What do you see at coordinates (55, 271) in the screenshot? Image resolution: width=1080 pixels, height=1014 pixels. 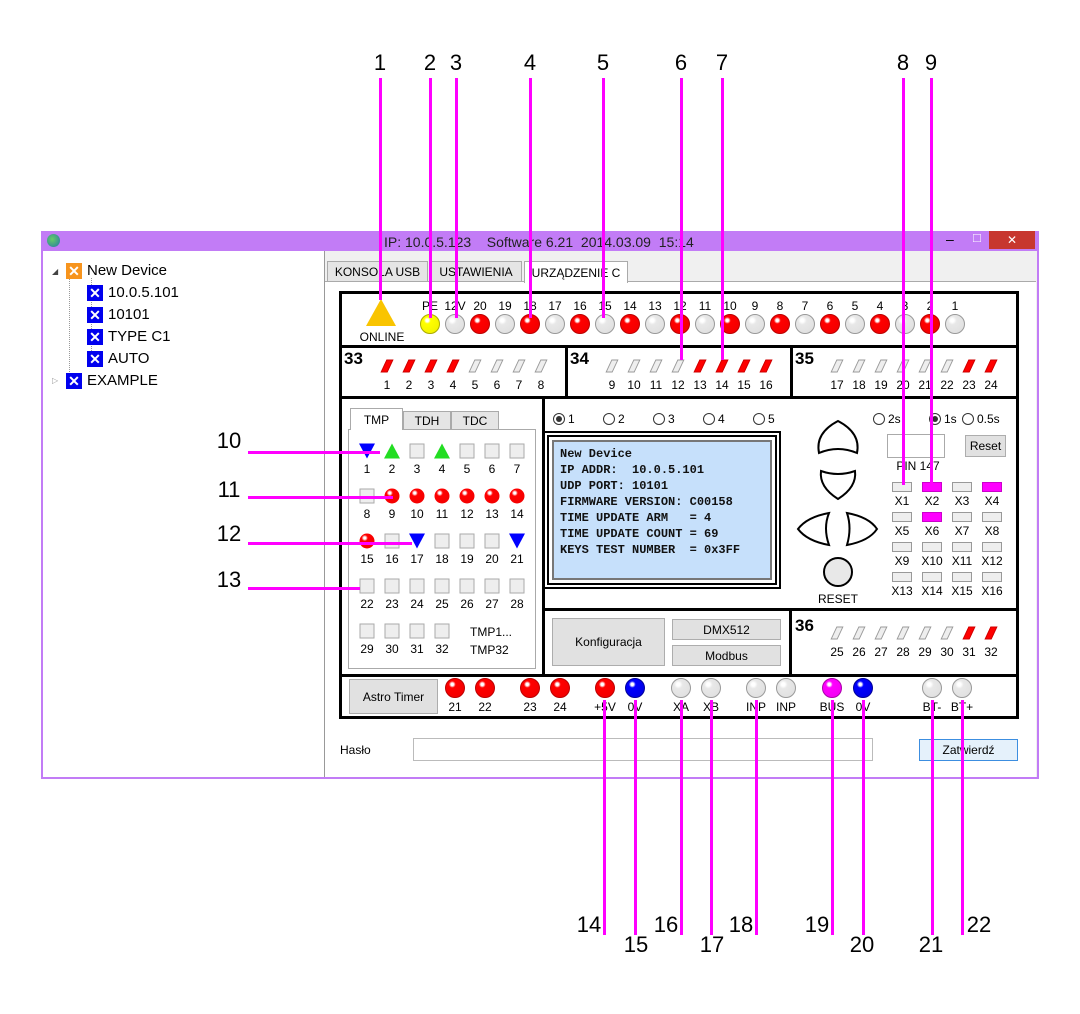 I see `collapse-arrow-icon: ◢` at bounding box center [55, 271].